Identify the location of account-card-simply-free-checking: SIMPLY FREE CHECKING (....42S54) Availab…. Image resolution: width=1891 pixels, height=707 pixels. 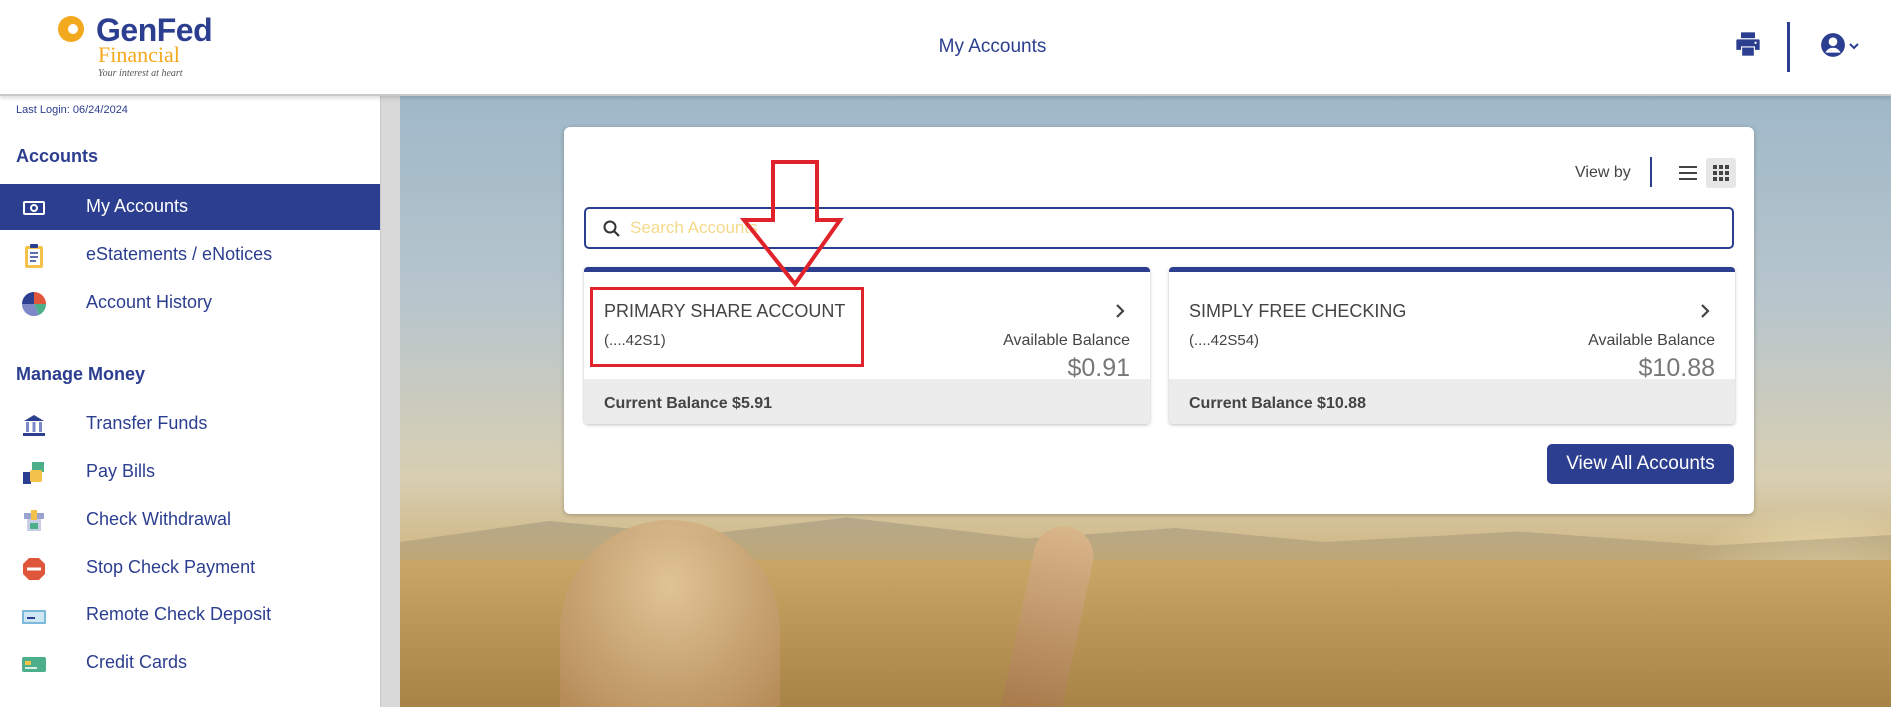
(1452, 345).